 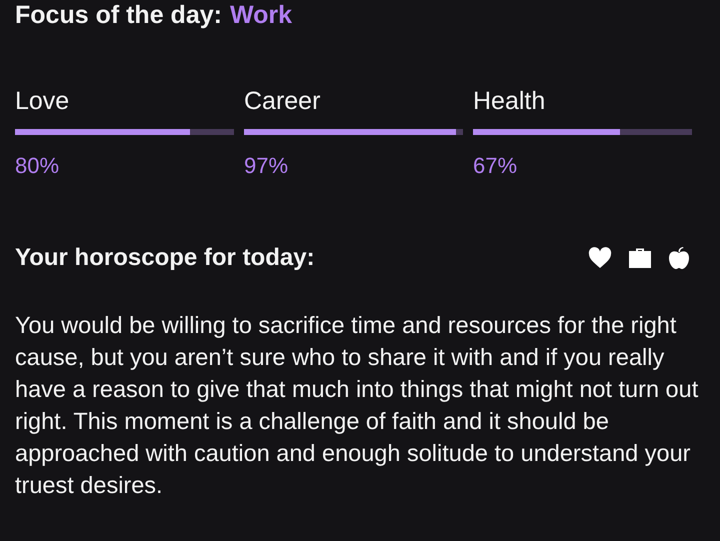 I want to click on meter-percentage: 80%, so click(x=37, y=166).